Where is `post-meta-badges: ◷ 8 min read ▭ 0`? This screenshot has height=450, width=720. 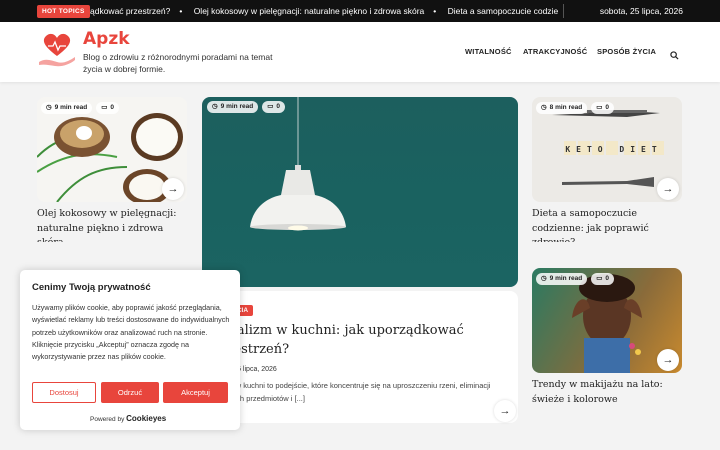 post-meta-badges: ◷ 8 min read ▭ 0 is located at coordinates (575, 108).